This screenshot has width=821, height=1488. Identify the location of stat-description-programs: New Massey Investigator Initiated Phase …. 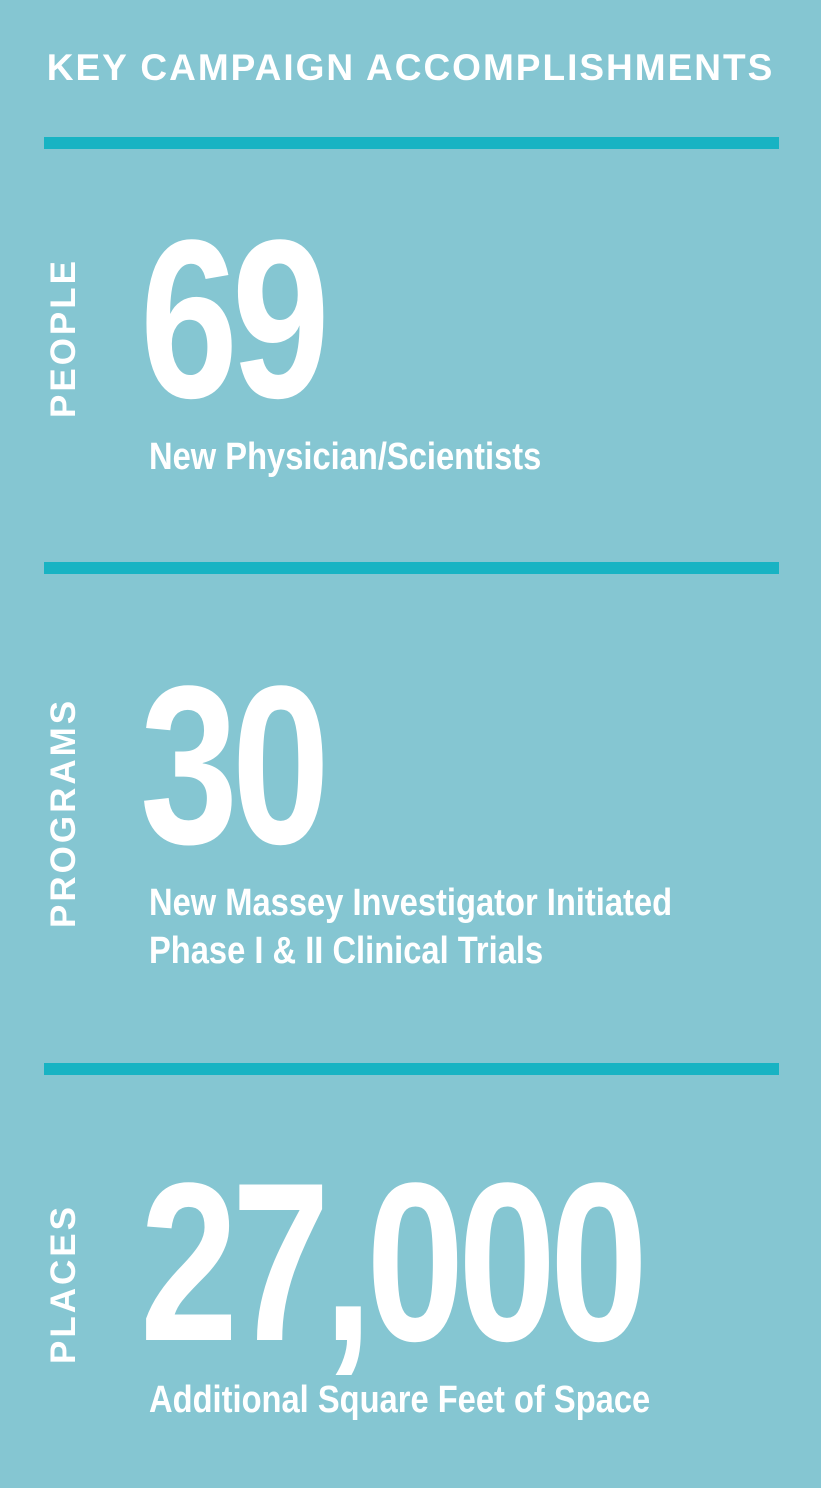
(410, 927).